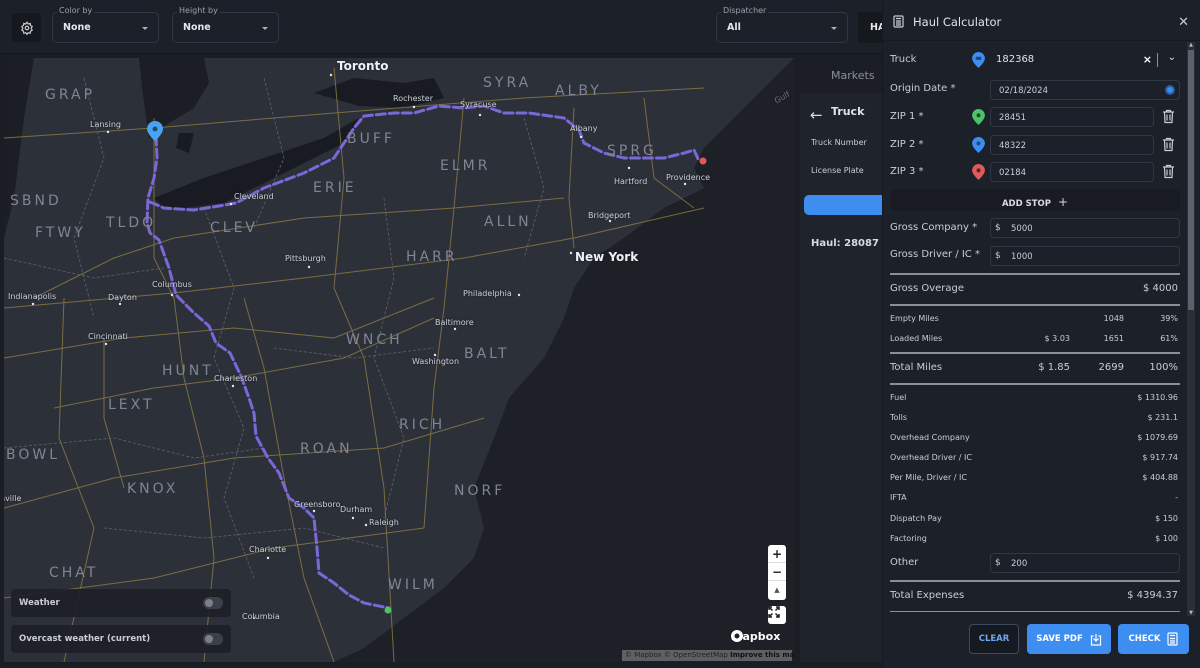 The height and width of the screenshot is (668, 1200). I want to click on overcast-switch, so click(213, 639).